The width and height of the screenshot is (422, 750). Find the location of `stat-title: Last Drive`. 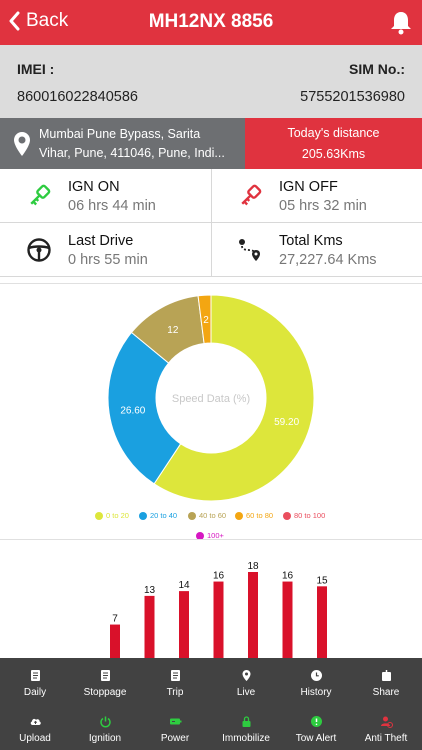

stat-title: Last Drive is located at coordinates (101, 241).